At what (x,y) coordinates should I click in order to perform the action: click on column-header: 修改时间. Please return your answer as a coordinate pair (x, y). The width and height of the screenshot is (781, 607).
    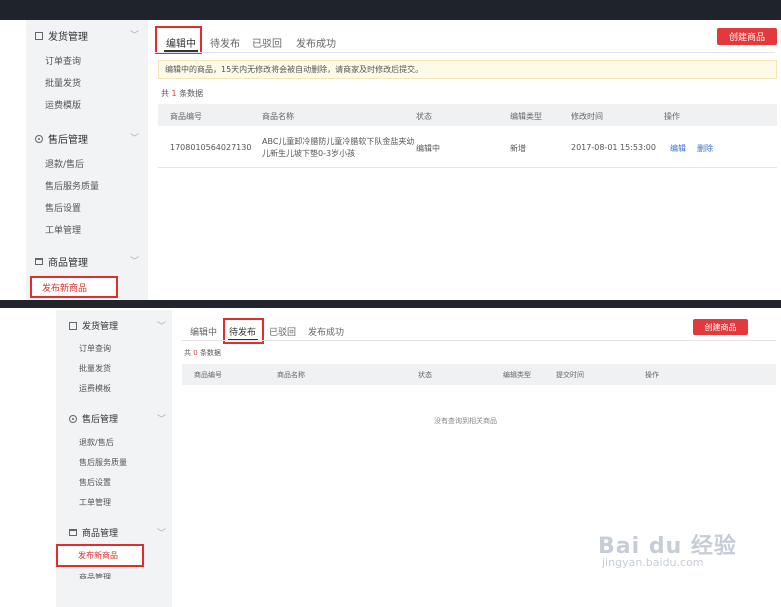
    Looking at the image, I should click on (587, 116).